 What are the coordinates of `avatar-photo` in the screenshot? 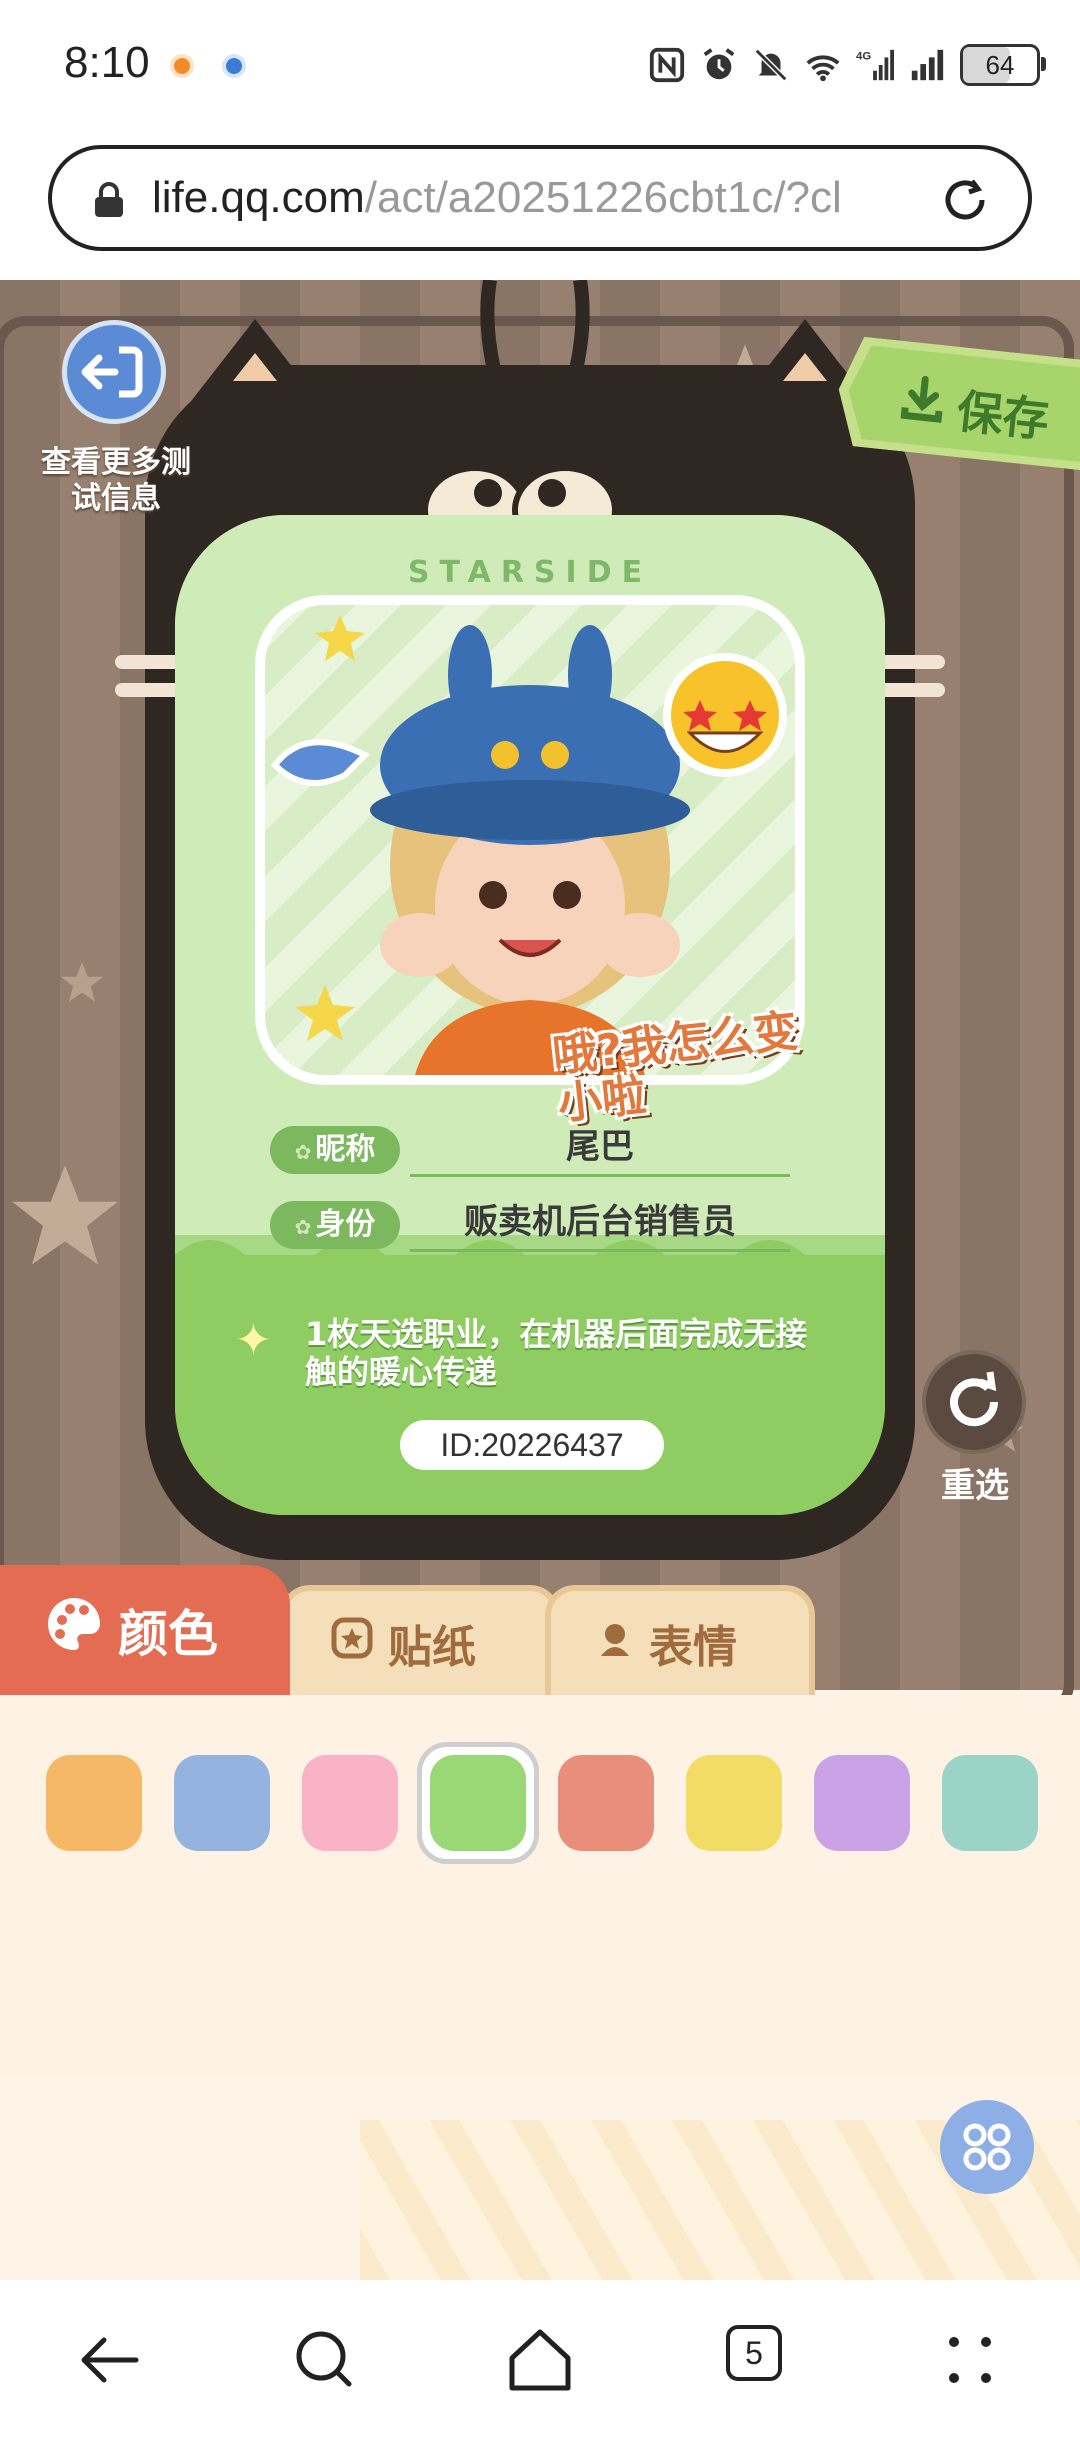 It's located at (530, 840).